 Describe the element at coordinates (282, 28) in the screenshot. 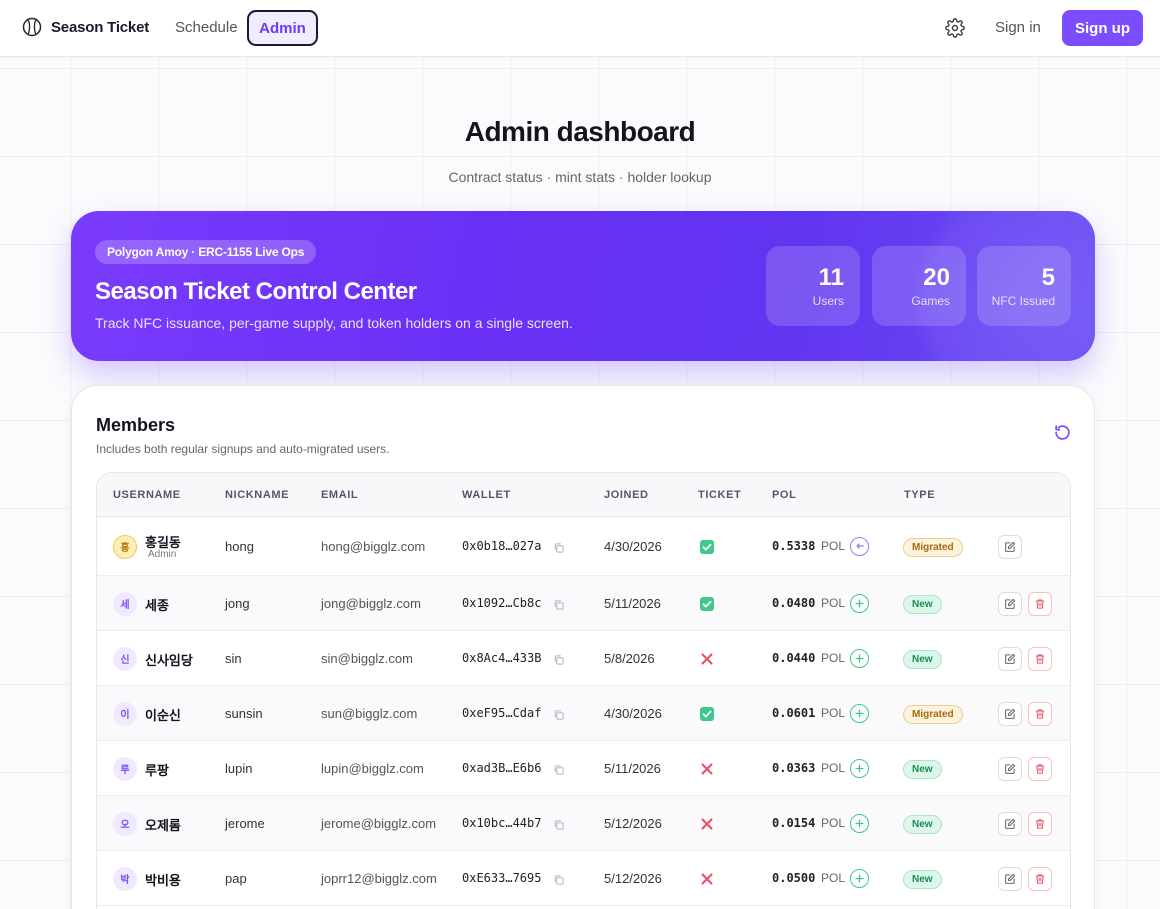

I see `nav-link-admin: Admin` at that location.